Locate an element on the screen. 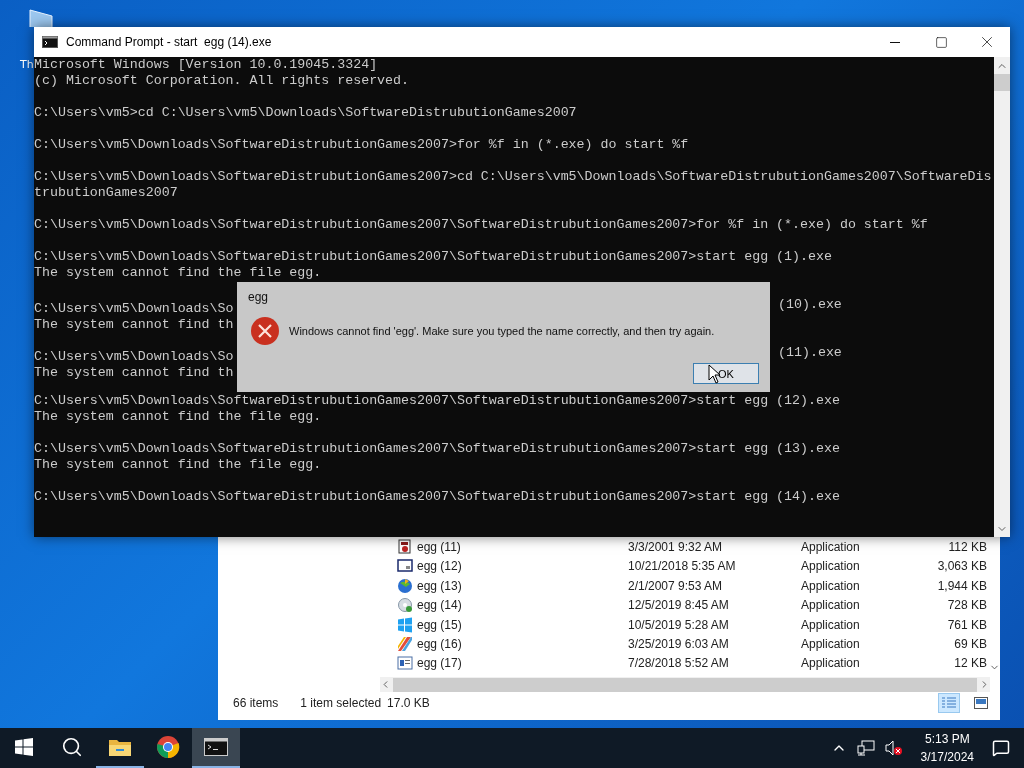  file-date: 10/21/2018 5:35 AM is located at coordinates (682, 566).